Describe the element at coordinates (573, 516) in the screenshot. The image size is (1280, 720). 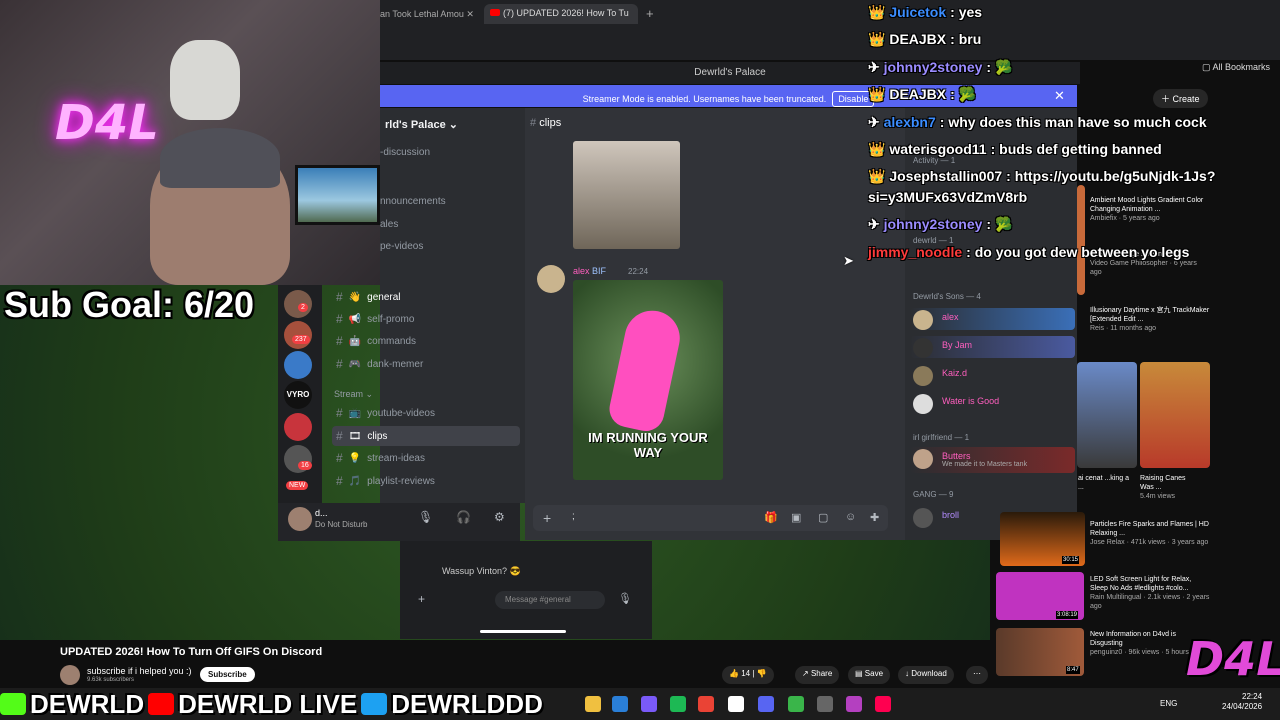
I see `message-input-text: ;` at that location.